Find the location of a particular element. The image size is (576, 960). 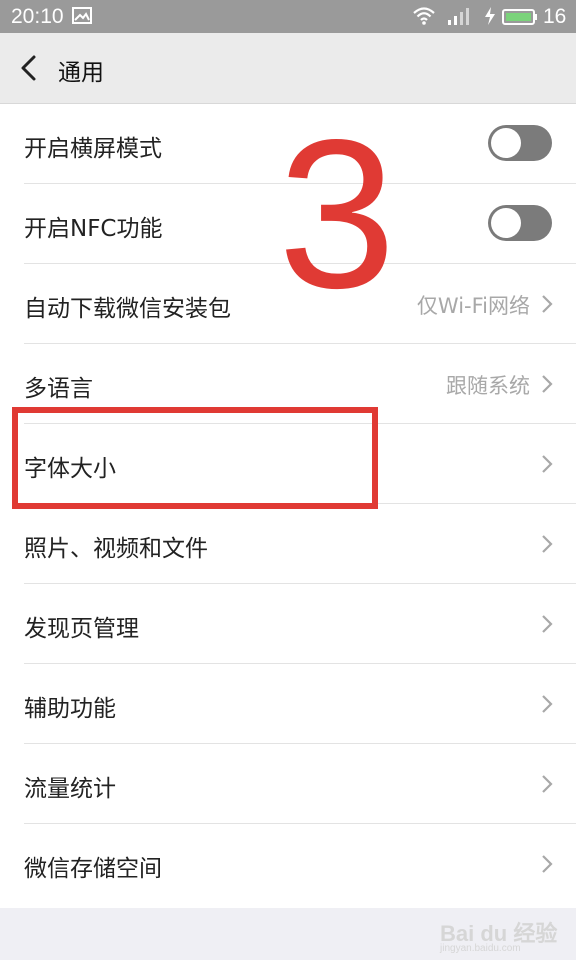

back-button is located at coordinates (30, 68).